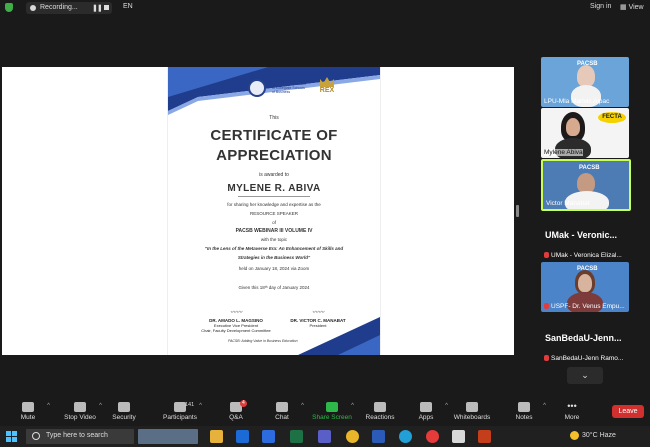 The image size is (650, 447). I want to click on sign-in-link: Sign in, so click(600, 6).